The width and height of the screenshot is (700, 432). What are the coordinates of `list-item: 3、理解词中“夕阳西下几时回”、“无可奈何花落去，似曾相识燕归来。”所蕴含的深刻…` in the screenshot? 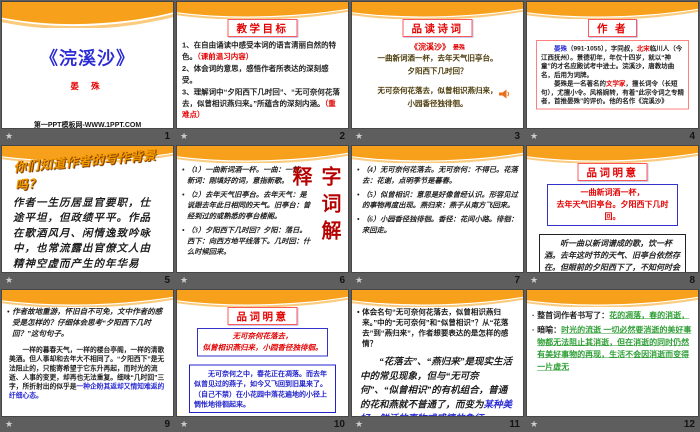 It's located at (262, 104).